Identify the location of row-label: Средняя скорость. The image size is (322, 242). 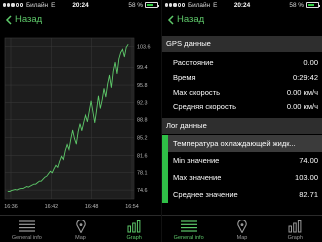
(205, 106).